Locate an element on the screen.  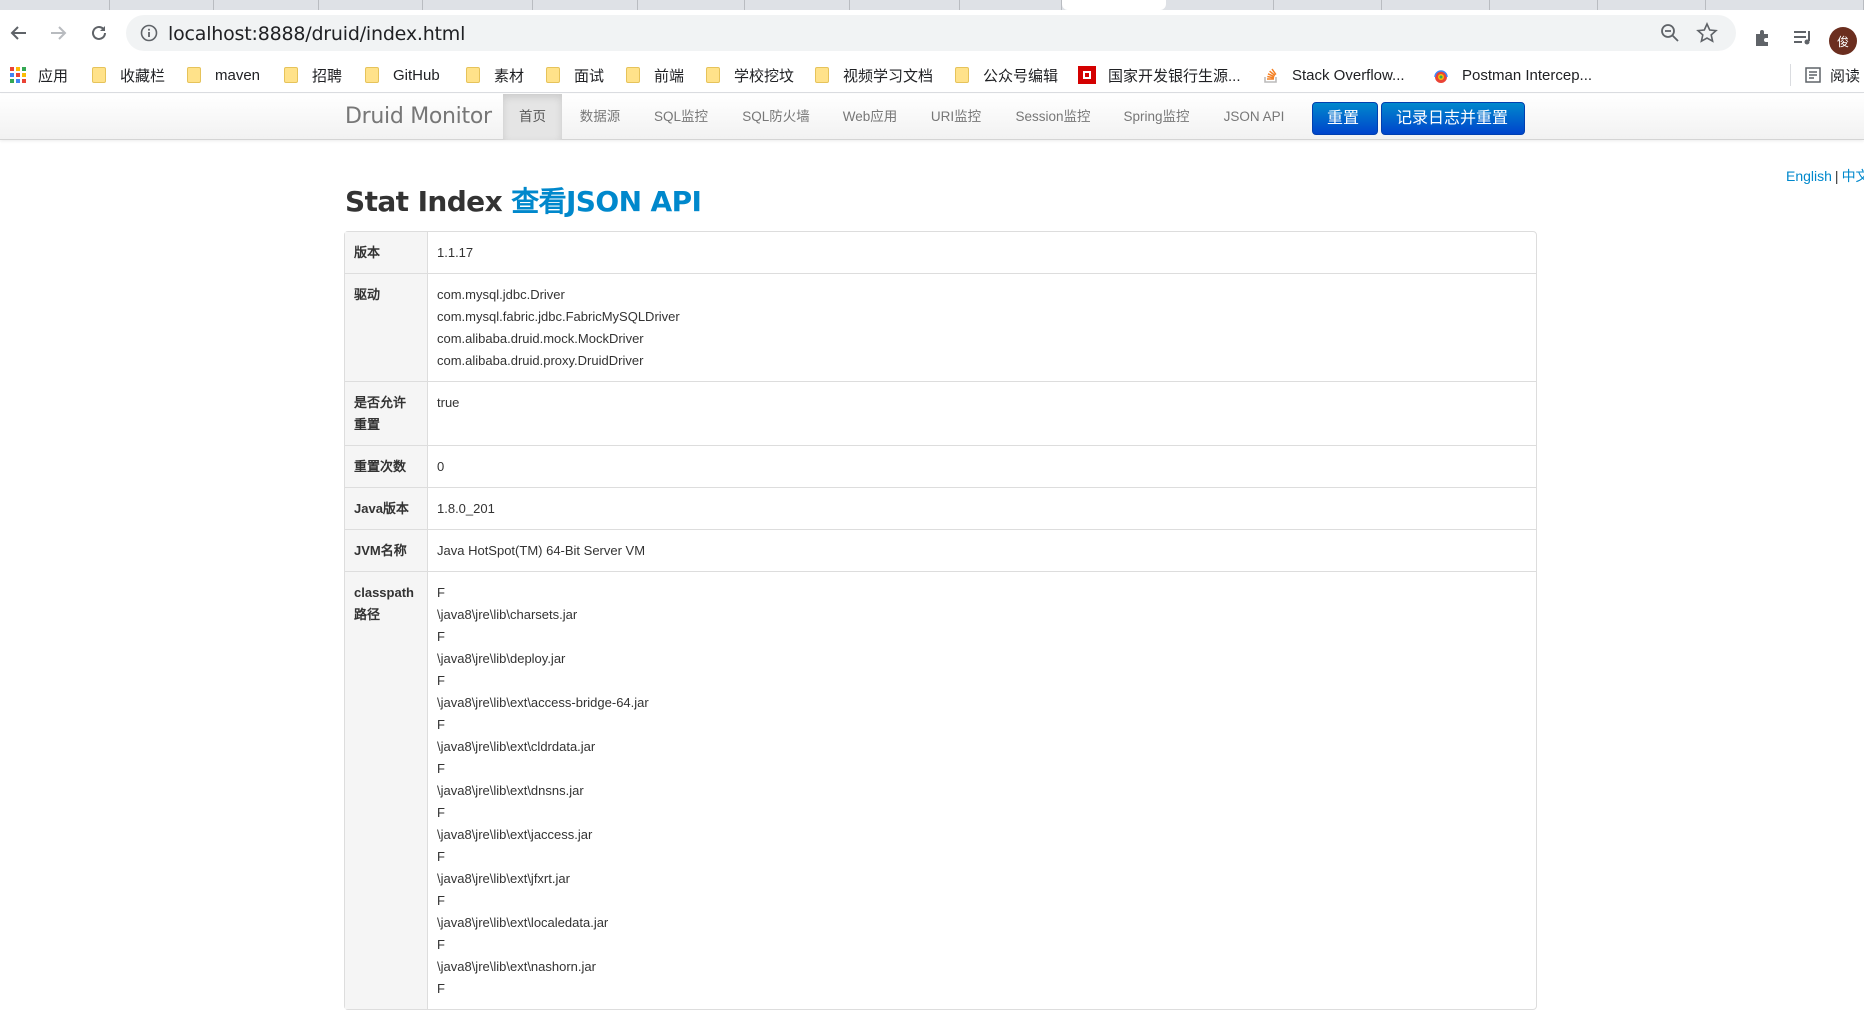
browser-tab-active is located at coordinates (1114, 5).